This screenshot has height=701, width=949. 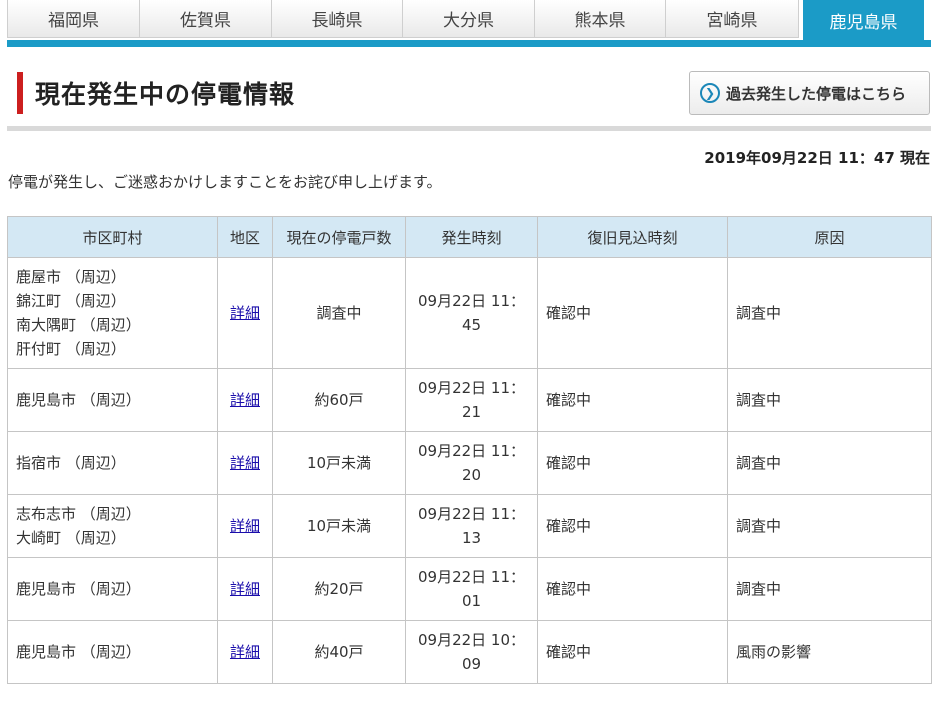 What do you see at coordinates (71, 349) in the screenshot?
I see `area-name: 肝付町 （周辺）` at bounding box center [71, 349].